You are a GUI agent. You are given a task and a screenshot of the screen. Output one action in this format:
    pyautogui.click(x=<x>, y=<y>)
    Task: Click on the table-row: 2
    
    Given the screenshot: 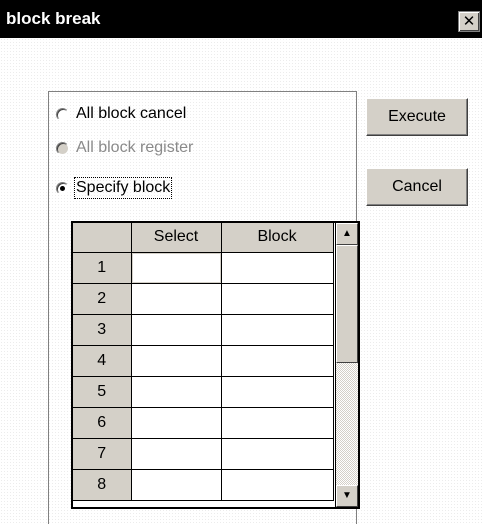 What is the action you would take?
    pyautogui.click(x=203, y=299)
    